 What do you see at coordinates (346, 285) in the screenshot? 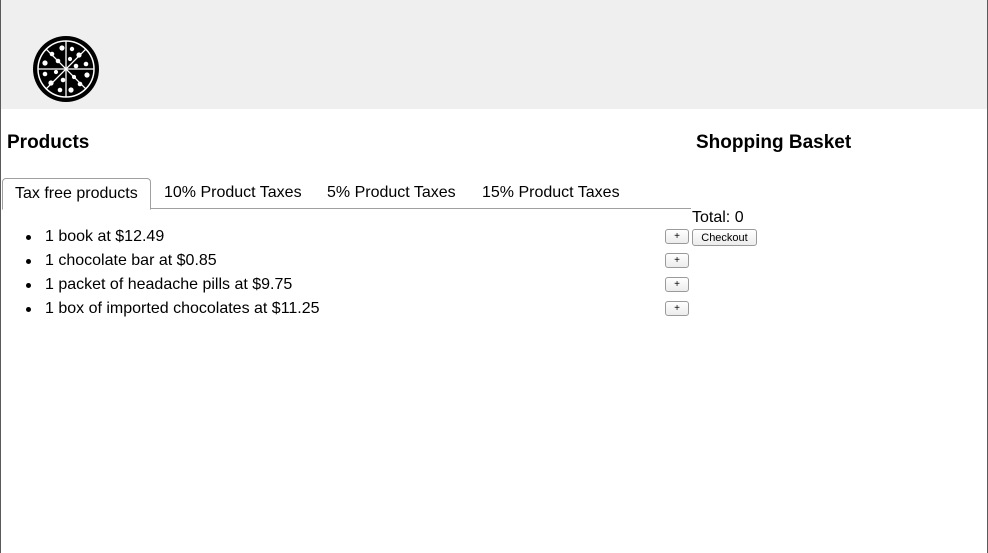
I see `list-item: 1 packet of headache pills at $9.75 +` at bounding box center [346, 285].